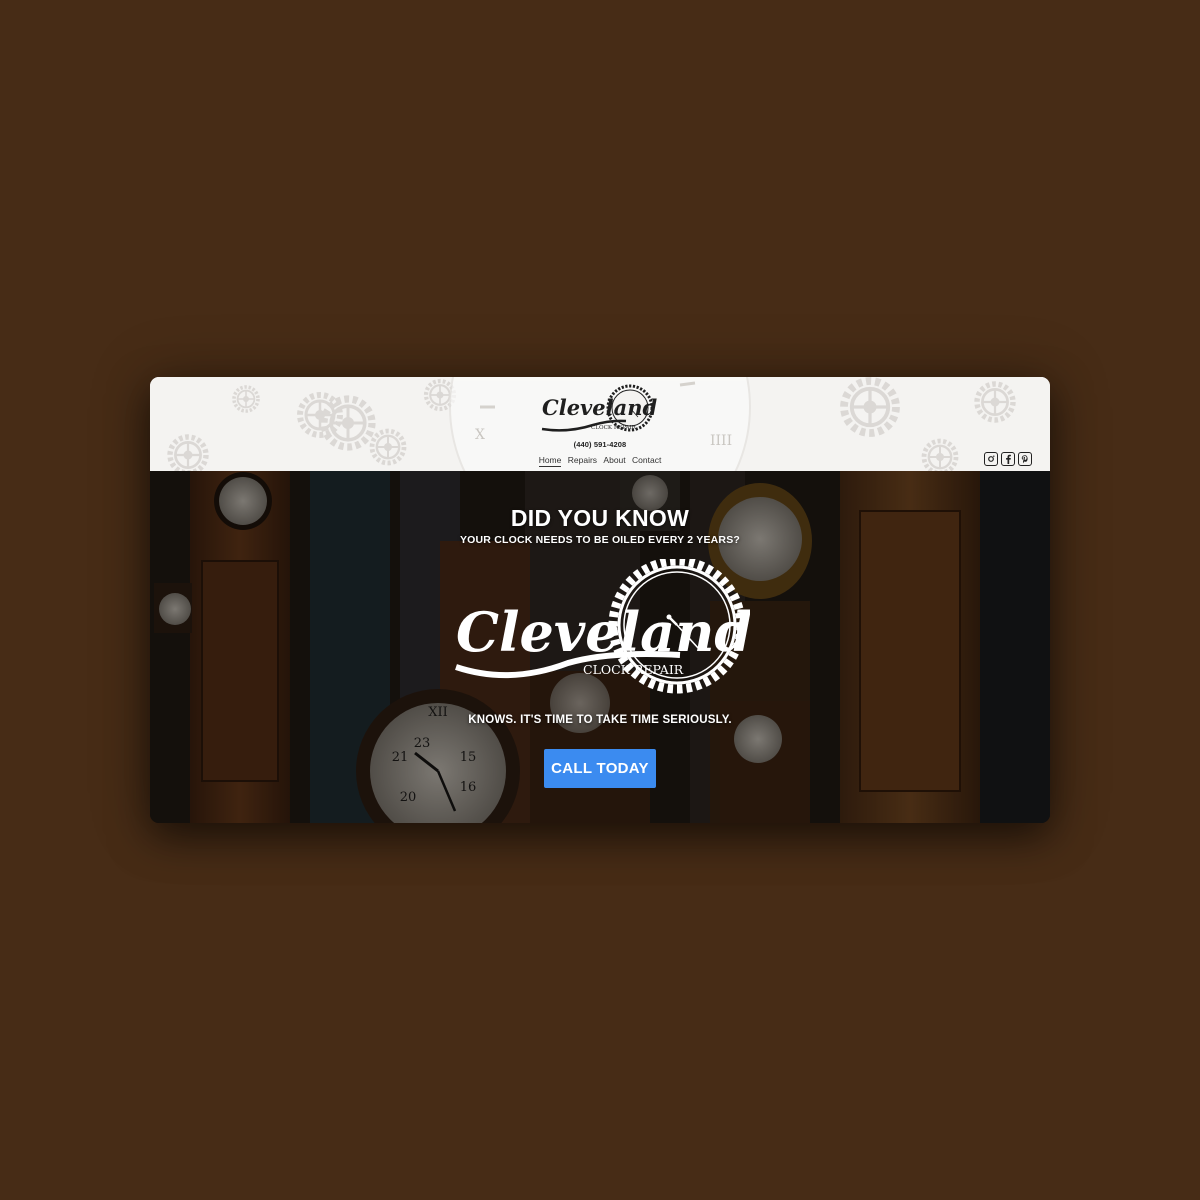  I want to click on nav-item-repairs: Repairs, so click(582, 460).